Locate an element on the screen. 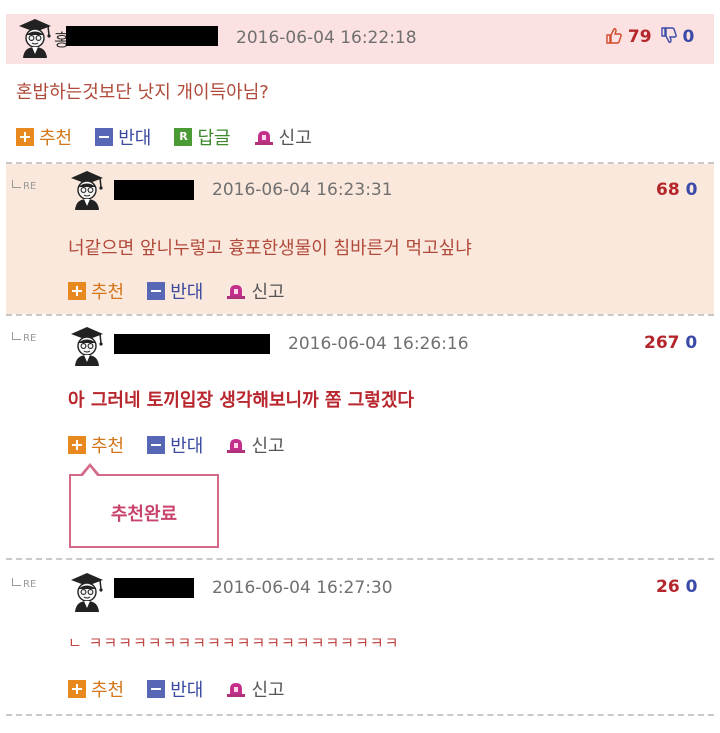  comment-divider is located at coordinates (360, 715).